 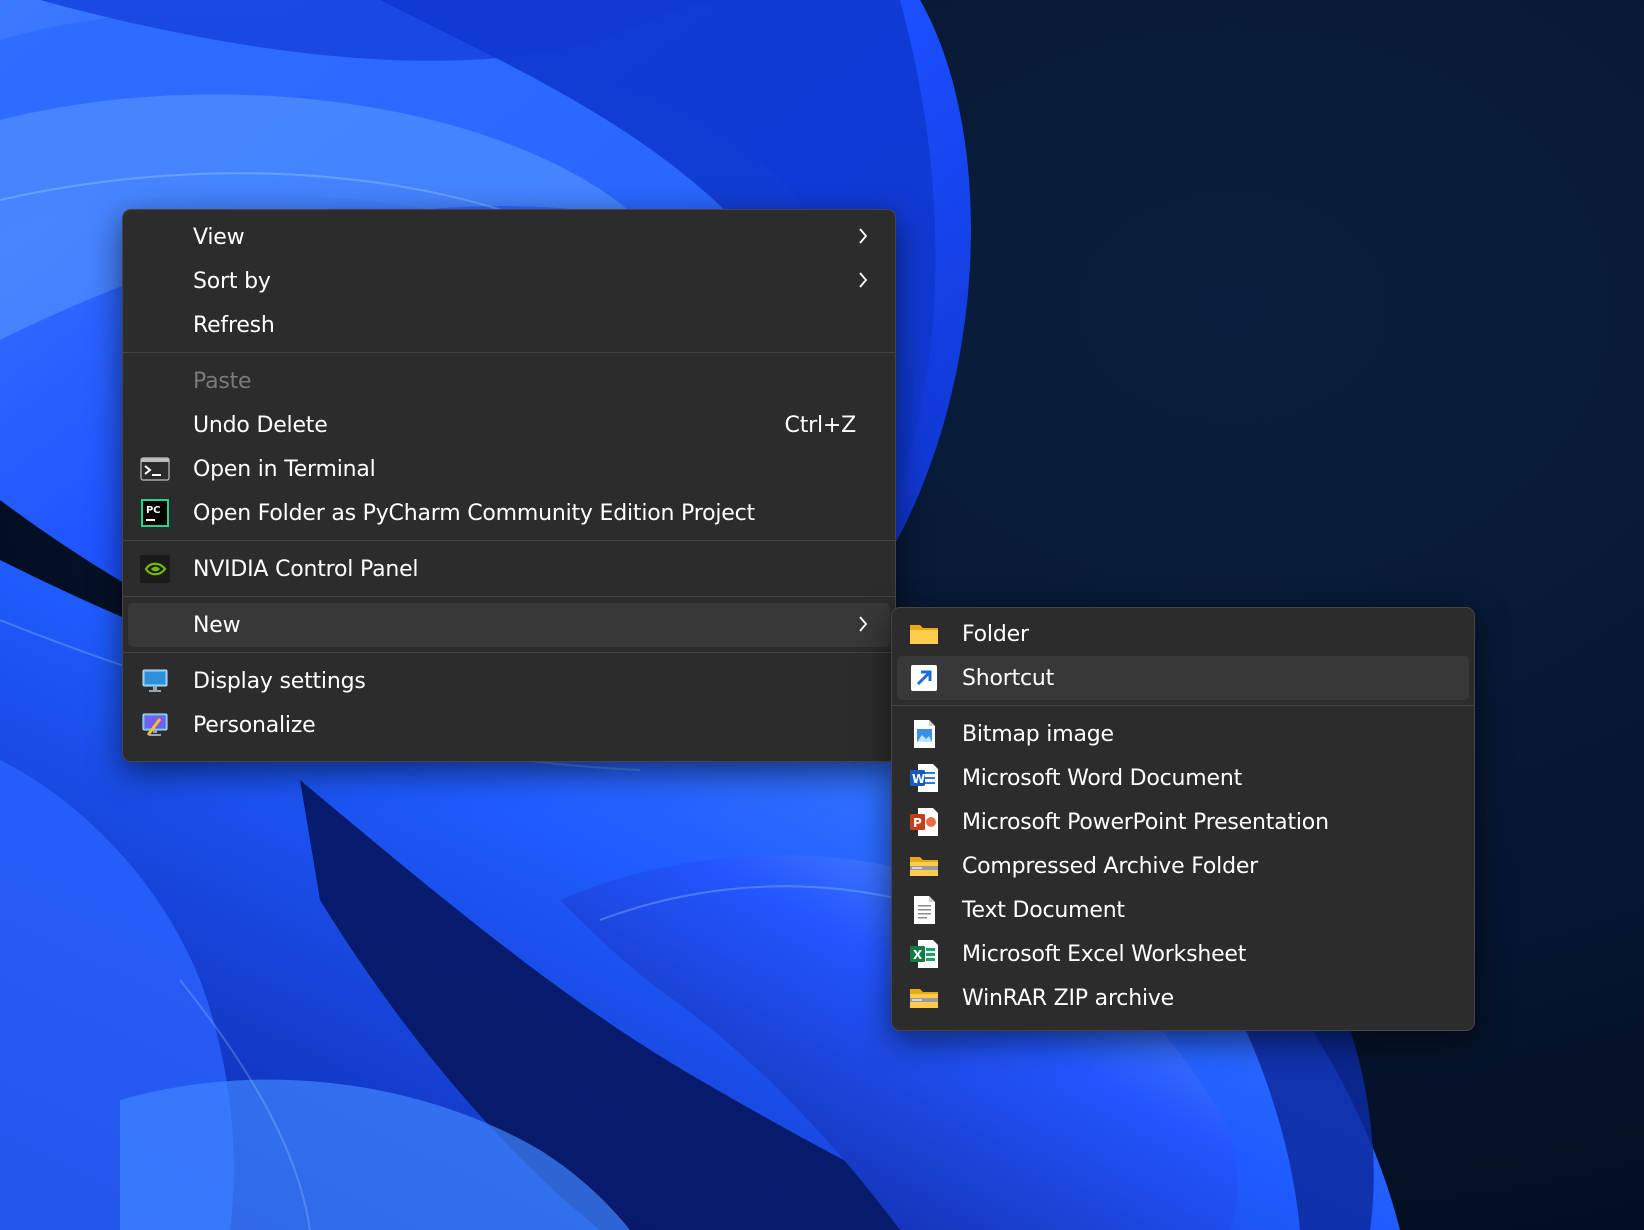 I want to click on submenu-item-winrar-zip-archive: WinRAR ZIP archive, so click(x=1183, y=998).